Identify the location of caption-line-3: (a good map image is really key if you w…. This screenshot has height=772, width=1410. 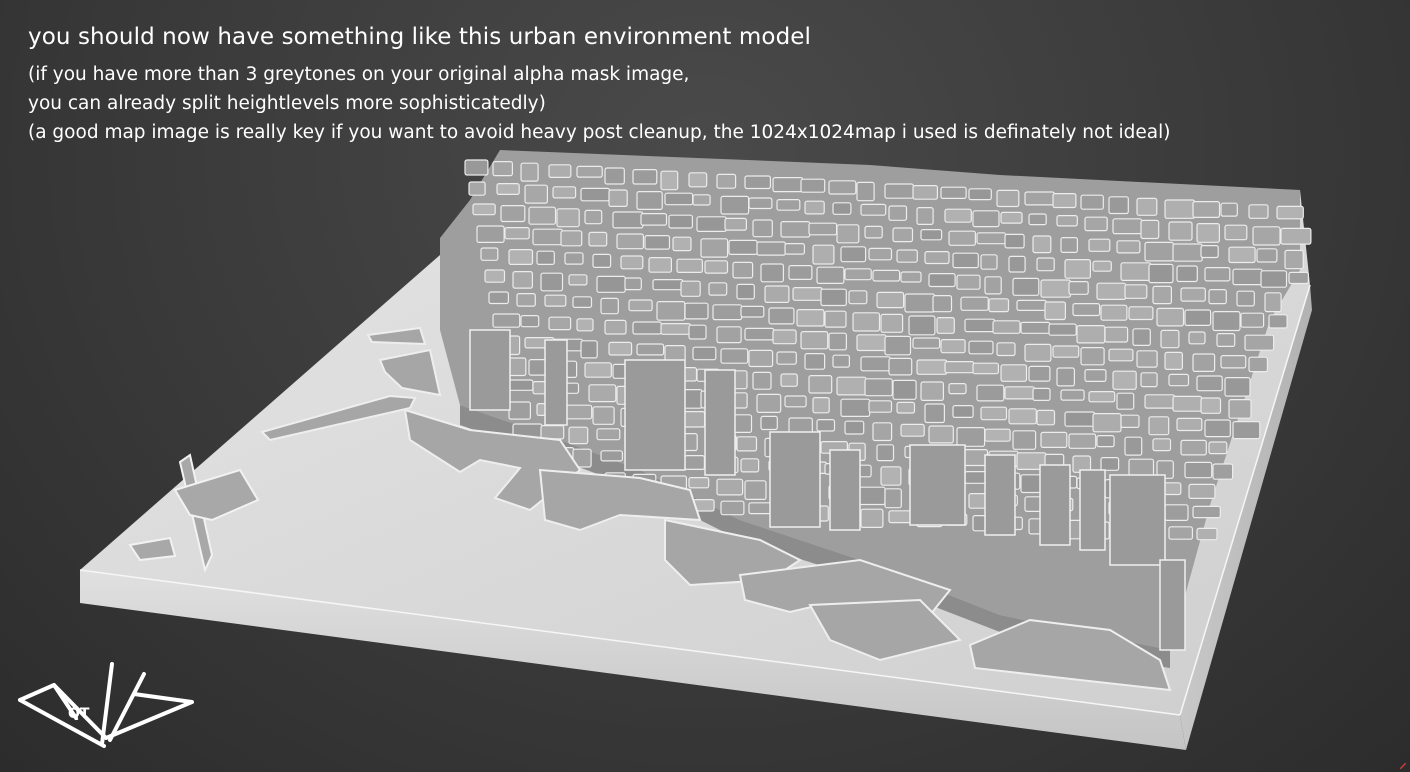
(599, 132).